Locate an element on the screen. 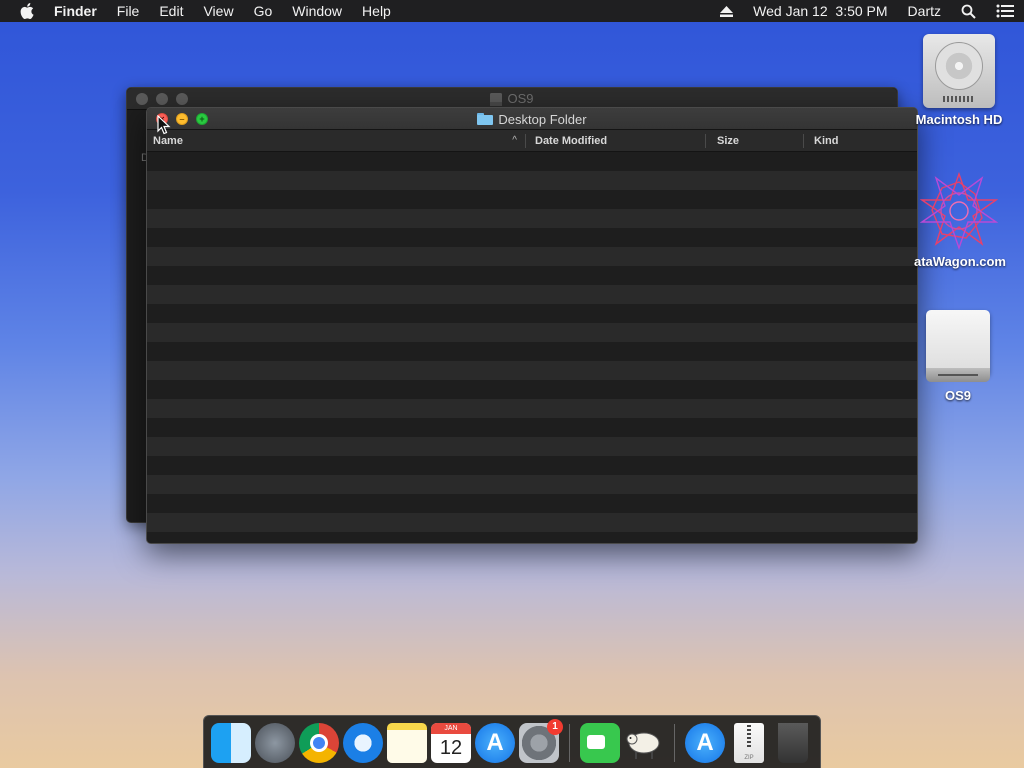  search-icon is located at coordinates (968, 11).